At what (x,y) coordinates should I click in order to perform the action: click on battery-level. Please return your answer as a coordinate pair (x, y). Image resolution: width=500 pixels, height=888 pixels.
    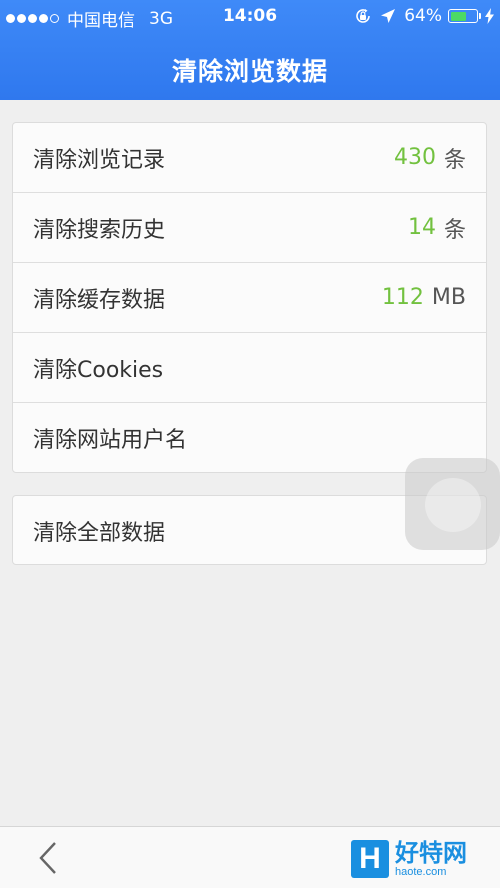
    Looking at the image, I should click on (458, 16).